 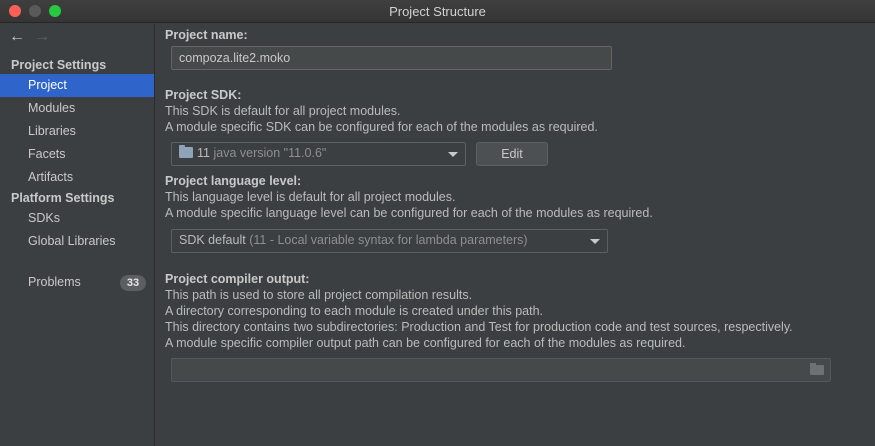 What do you see at coordinates (817, 369) in the screenshot?
I see `browse-folder-icon` at bounding box center [817, 369].